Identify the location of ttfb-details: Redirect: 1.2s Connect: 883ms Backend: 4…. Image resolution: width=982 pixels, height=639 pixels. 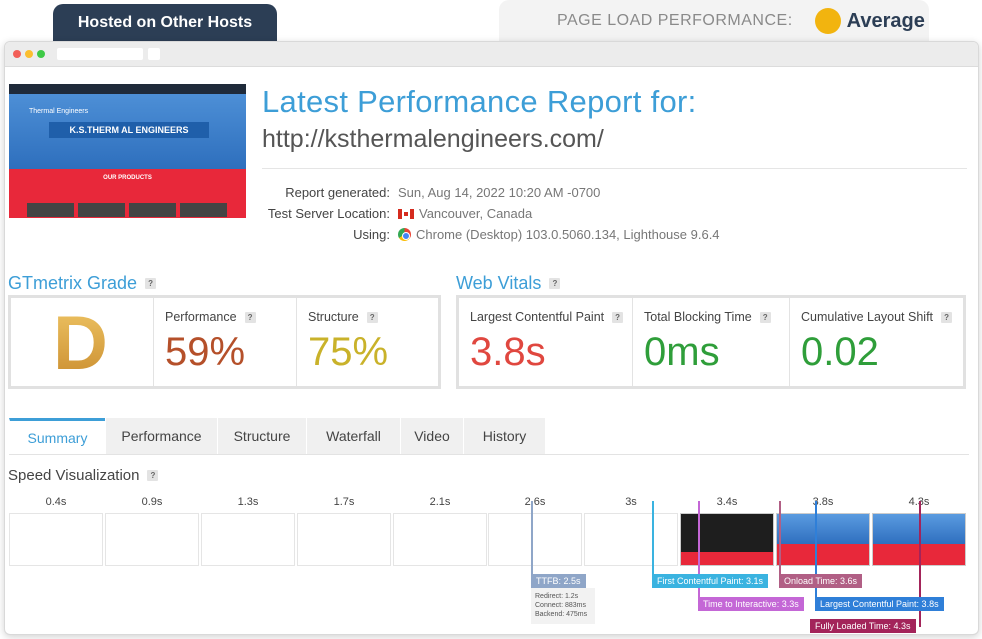
(563, 606).